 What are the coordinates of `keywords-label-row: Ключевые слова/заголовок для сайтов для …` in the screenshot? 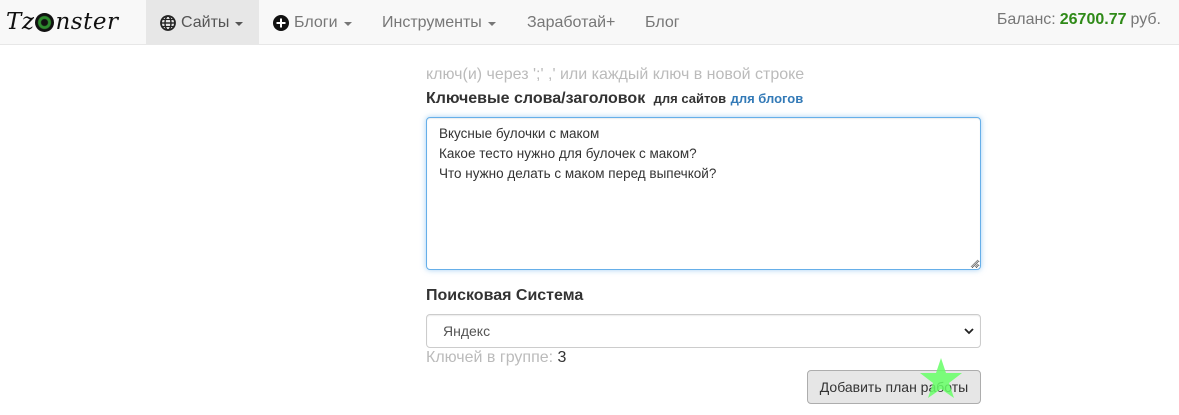 It's located at (614, 99).